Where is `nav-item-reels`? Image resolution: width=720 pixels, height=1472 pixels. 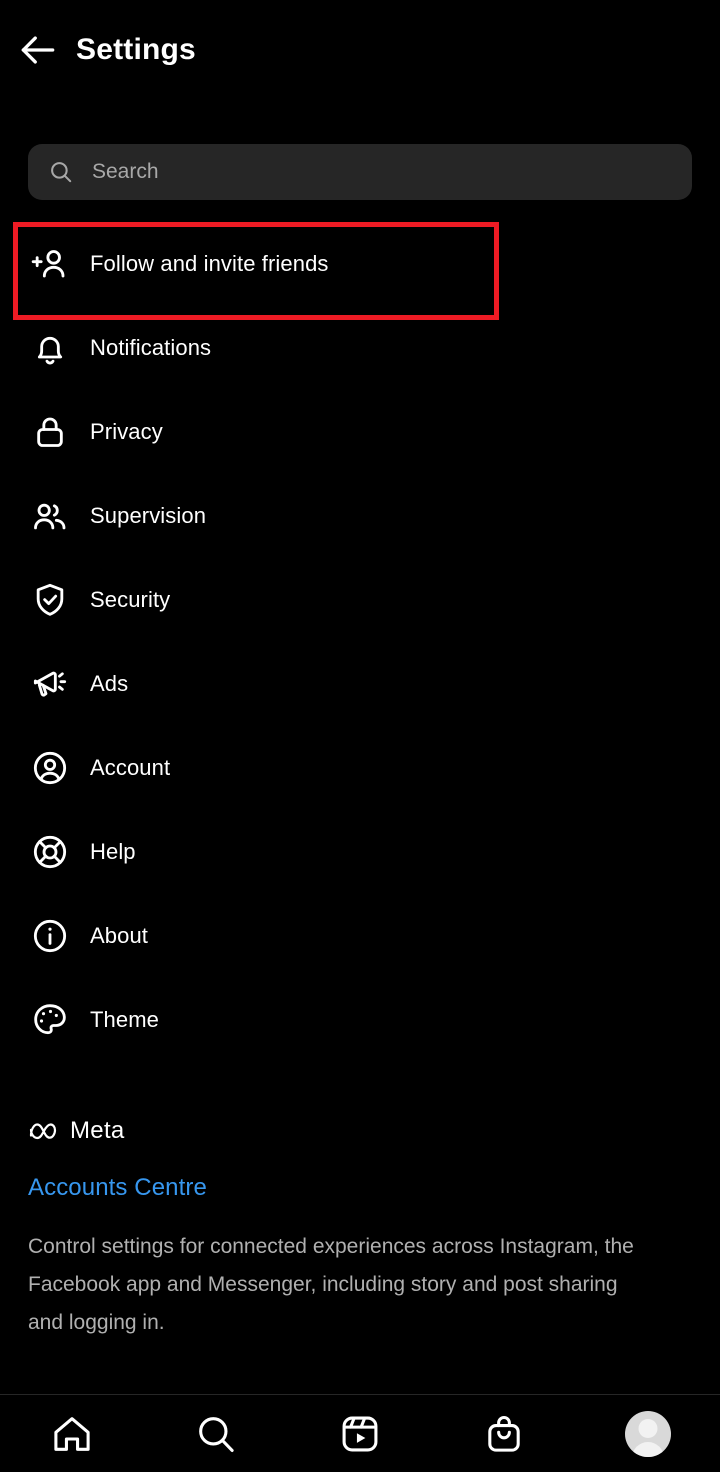
nav-item-reels is located at coordinates (360, 1433).